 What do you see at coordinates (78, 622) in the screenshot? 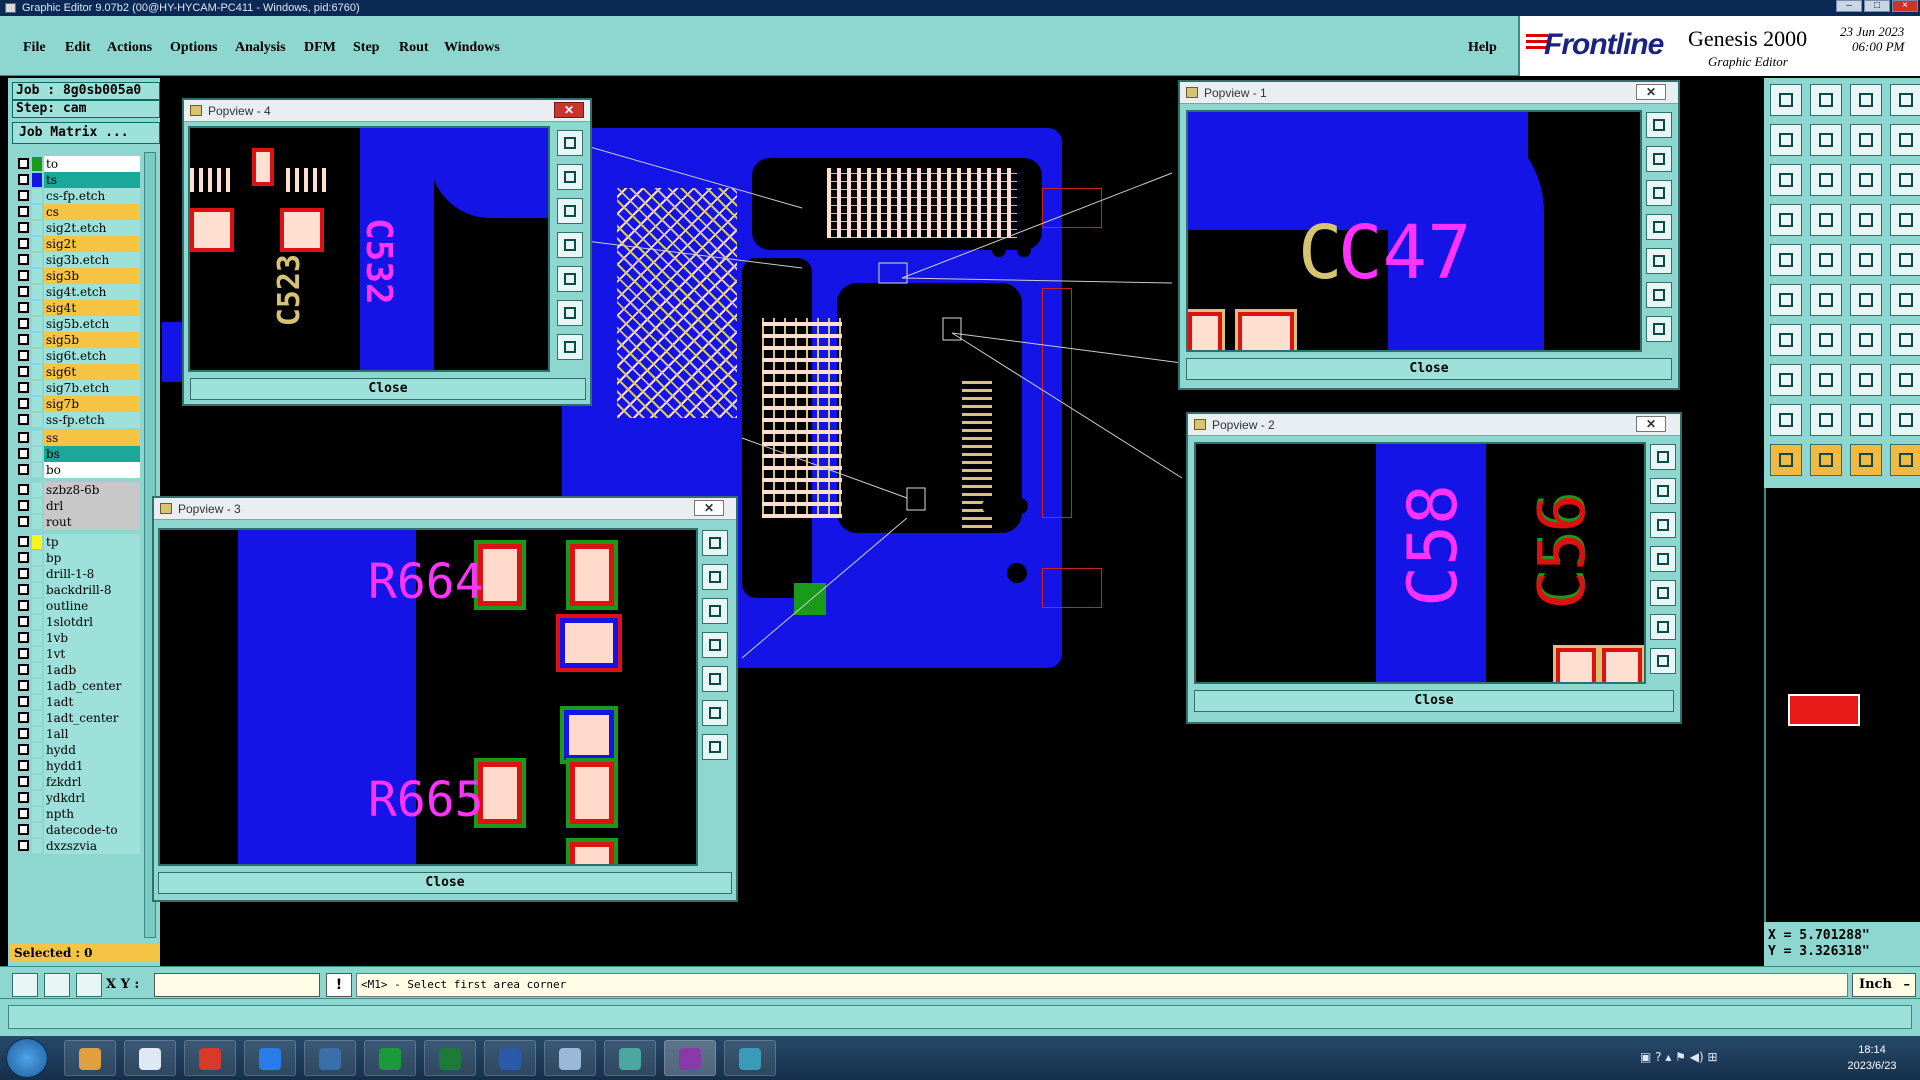
I see `layer-row: 1slotdrl` at bounding box center [78, 622].